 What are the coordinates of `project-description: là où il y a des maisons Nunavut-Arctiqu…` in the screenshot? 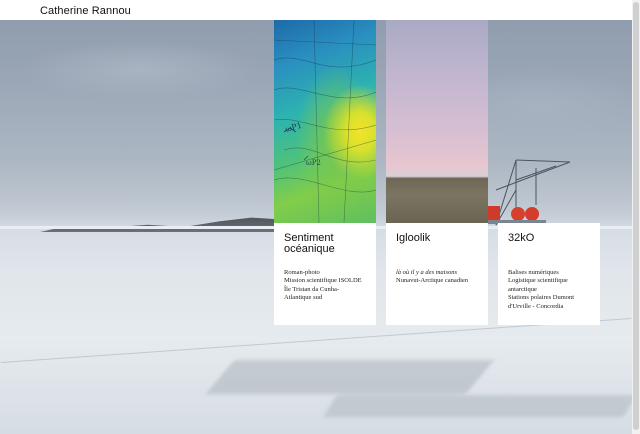 It's located at (432, 277).